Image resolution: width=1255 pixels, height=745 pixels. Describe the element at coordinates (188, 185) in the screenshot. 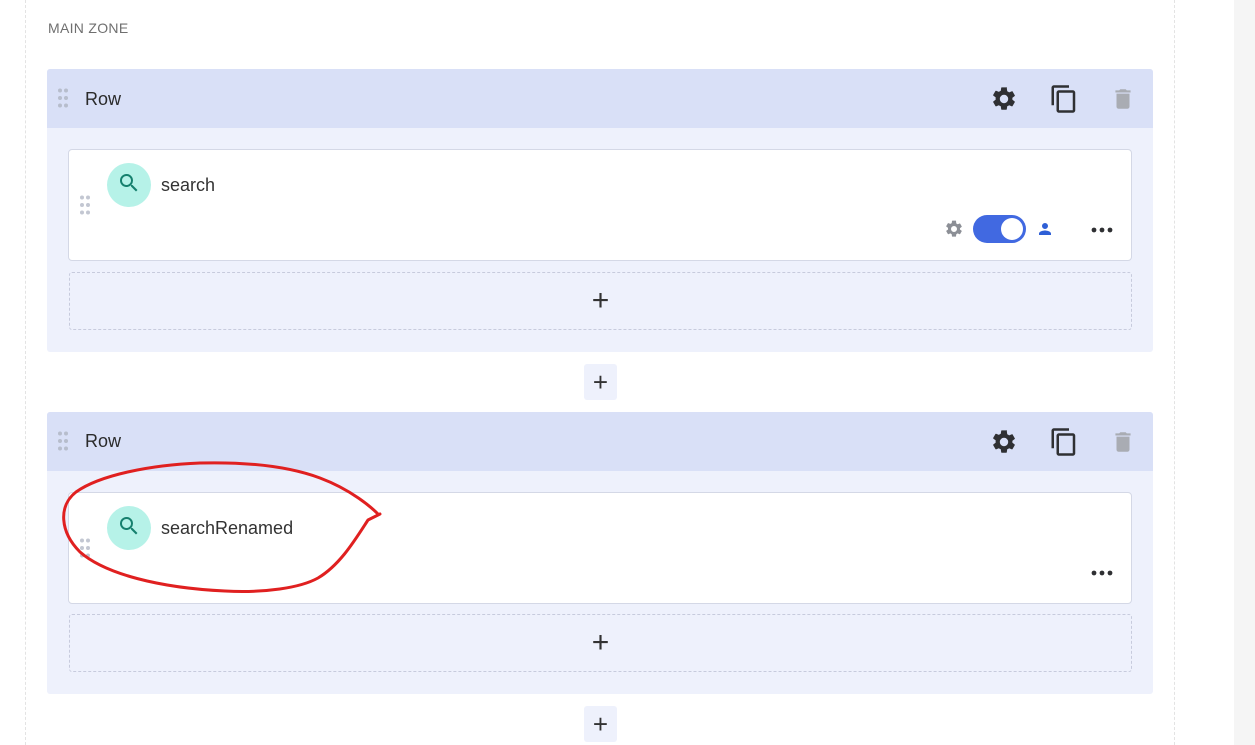

I see `widget-name: search` at that location.